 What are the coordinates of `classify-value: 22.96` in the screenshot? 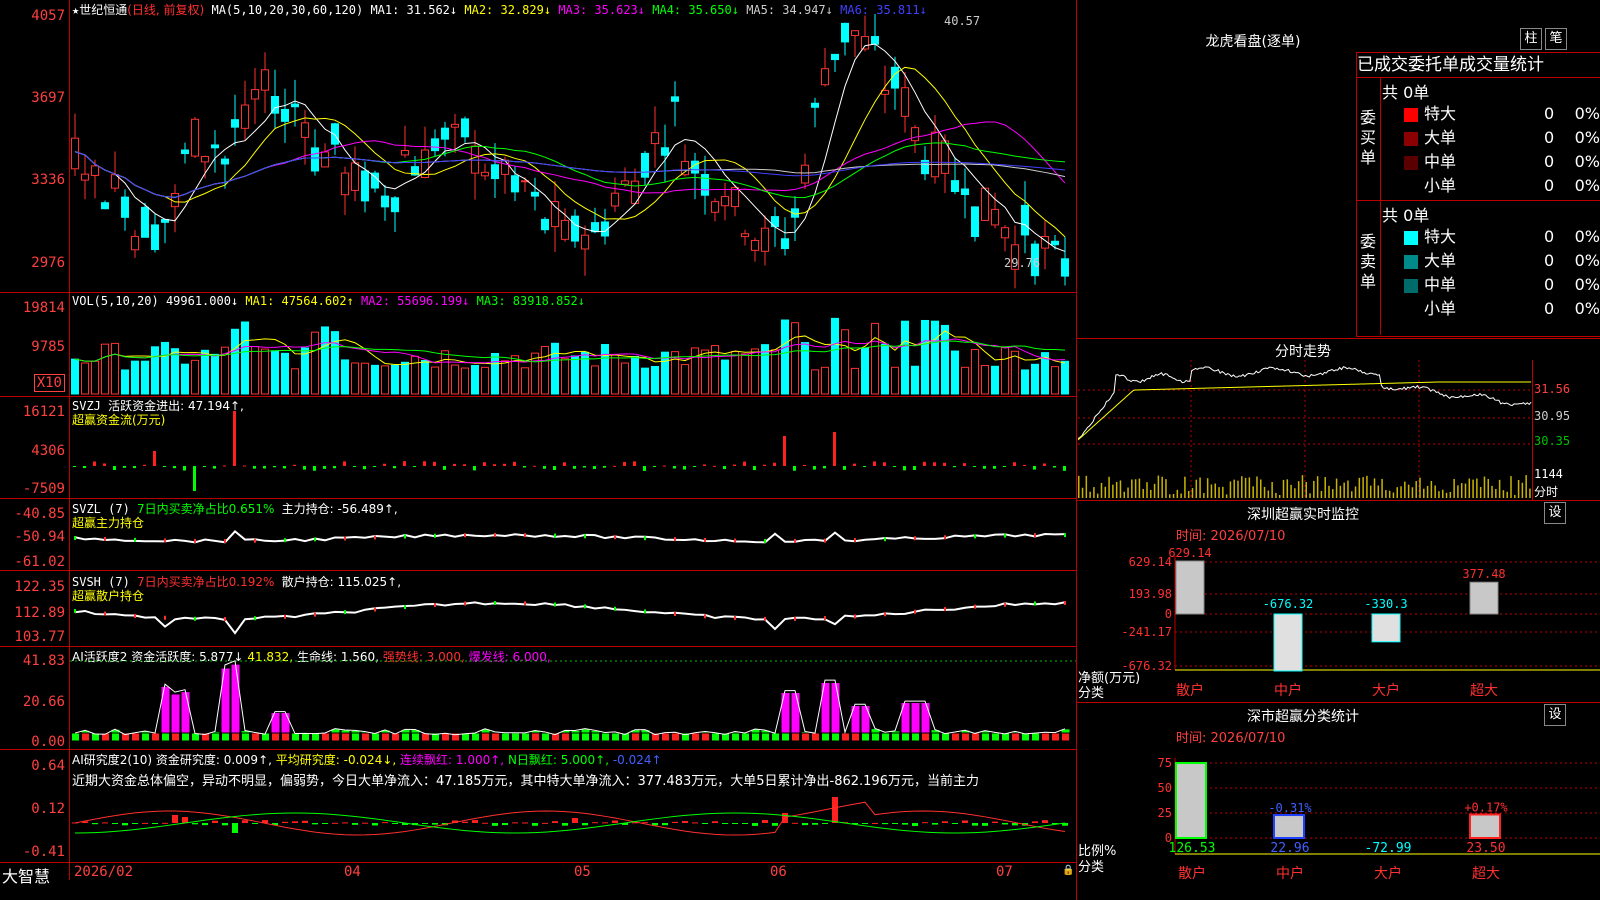 It's located at (1289, 848).